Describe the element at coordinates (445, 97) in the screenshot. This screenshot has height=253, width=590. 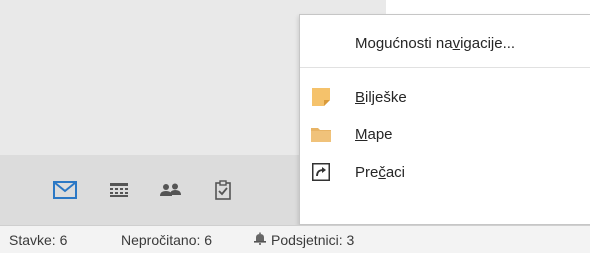
I see `menu-item-notes: Bilješke` at that location.